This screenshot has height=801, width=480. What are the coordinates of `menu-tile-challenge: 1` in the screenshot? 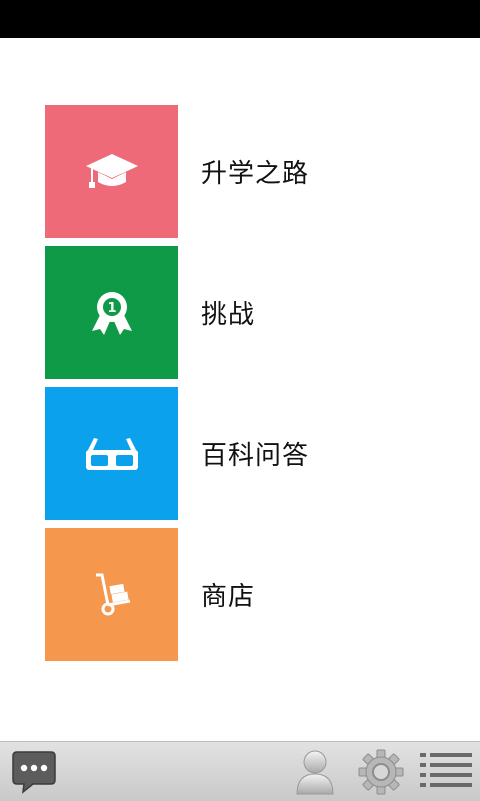 It's located at (111, 312).